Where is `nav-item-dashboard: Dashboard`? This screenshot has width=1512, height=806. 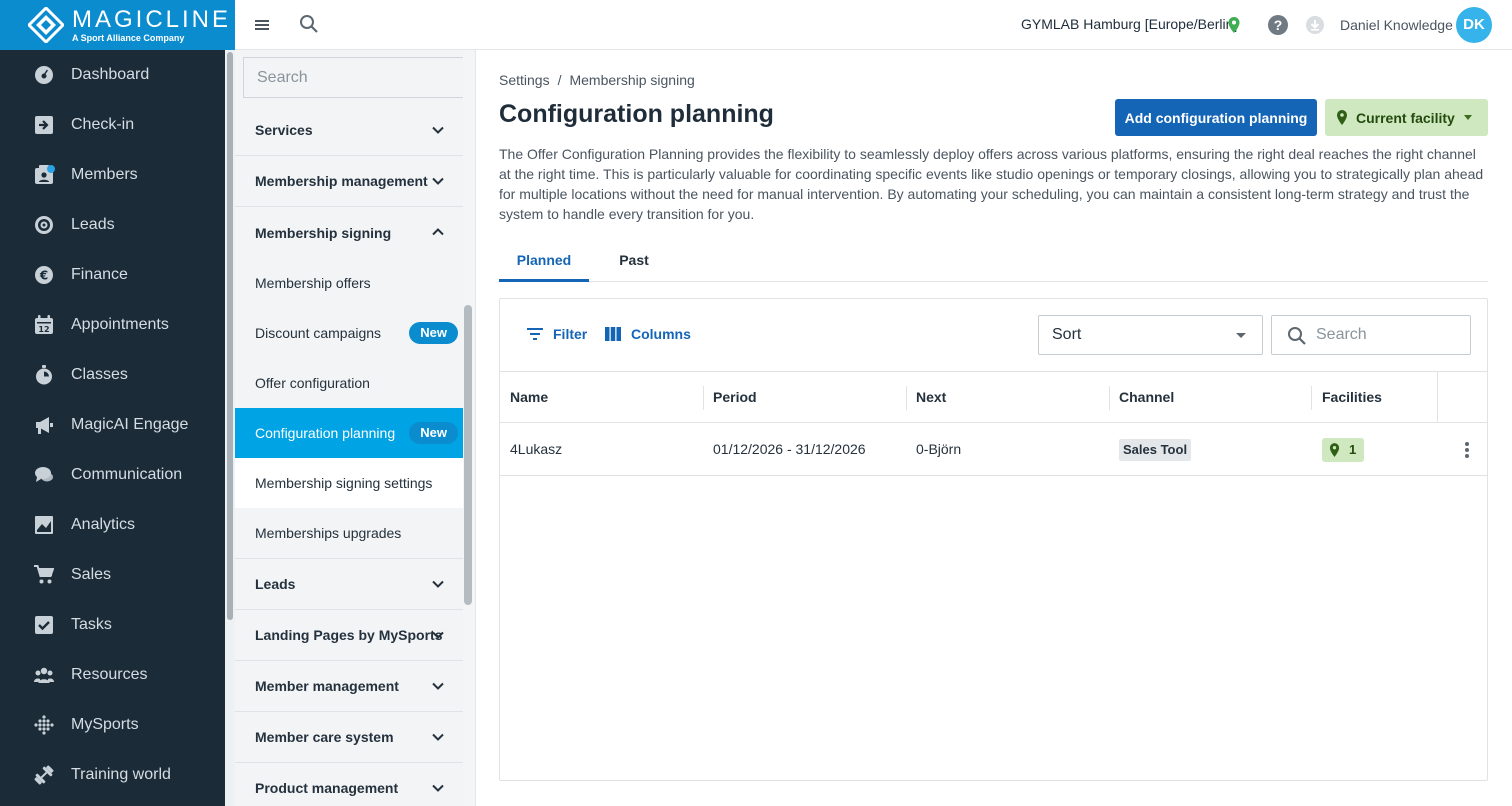
nav-item-dashboard: Dashboard is located at coordinates (112, 75).